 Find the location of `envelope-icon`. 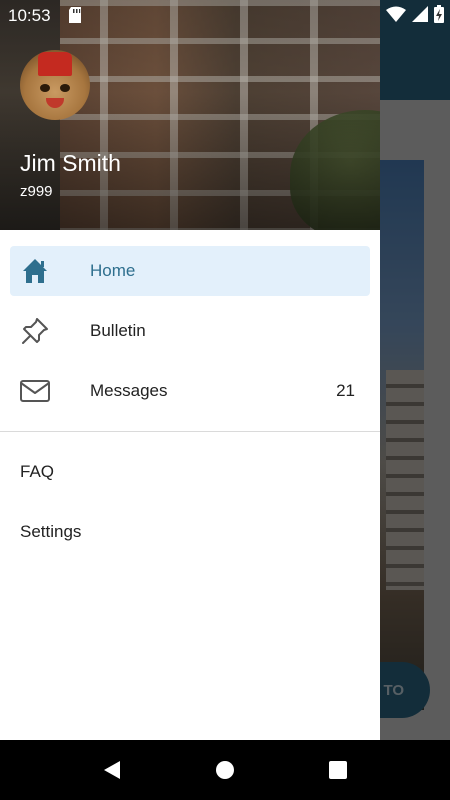

envelope-icon is located at coordinates (35, 391).